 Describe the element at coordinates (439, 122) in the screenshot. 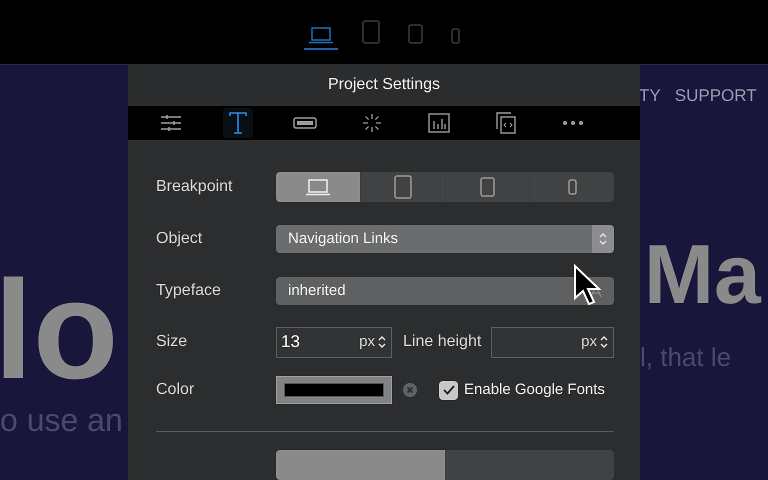

I see `chart-icon` at that location.